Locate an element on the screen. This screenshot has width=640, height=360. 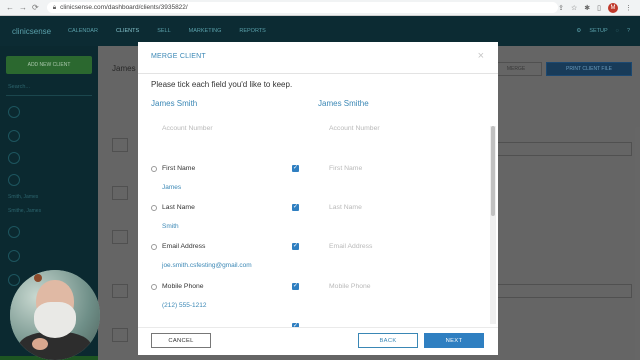
checkbox-mobile-phone: ✓ is located at coordinates (295, 286).